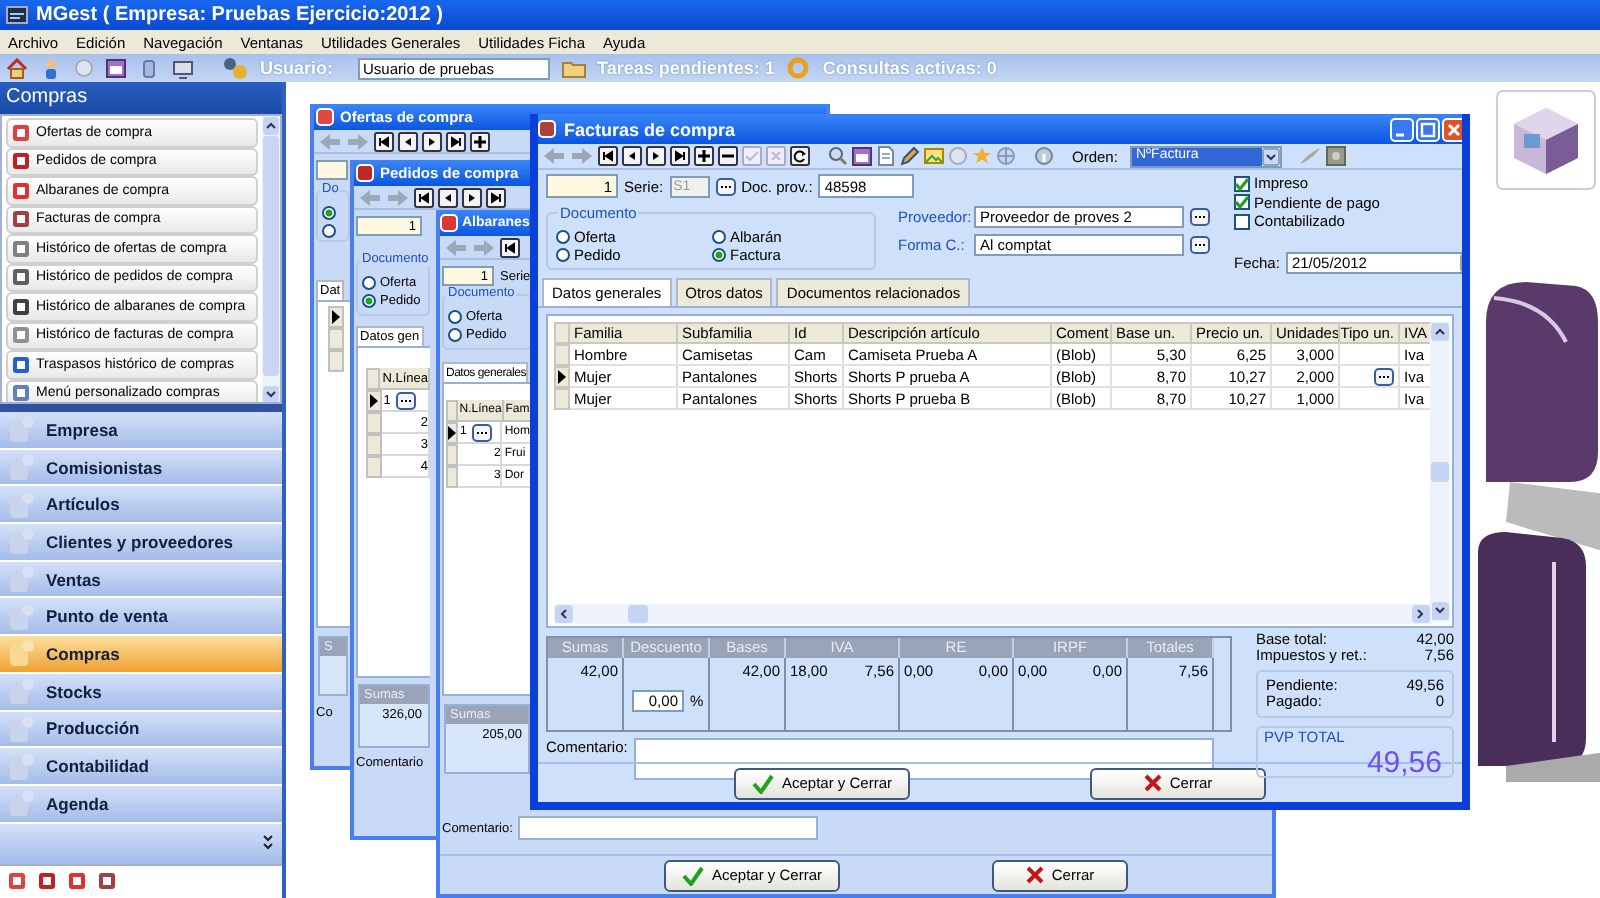 The image size is (1600, 898). What do you see at coordinates (686, 68) in the screenshot?
I see `pending-tasks-label: Tareas pendientes: 1` at bounding box center [686, 68].